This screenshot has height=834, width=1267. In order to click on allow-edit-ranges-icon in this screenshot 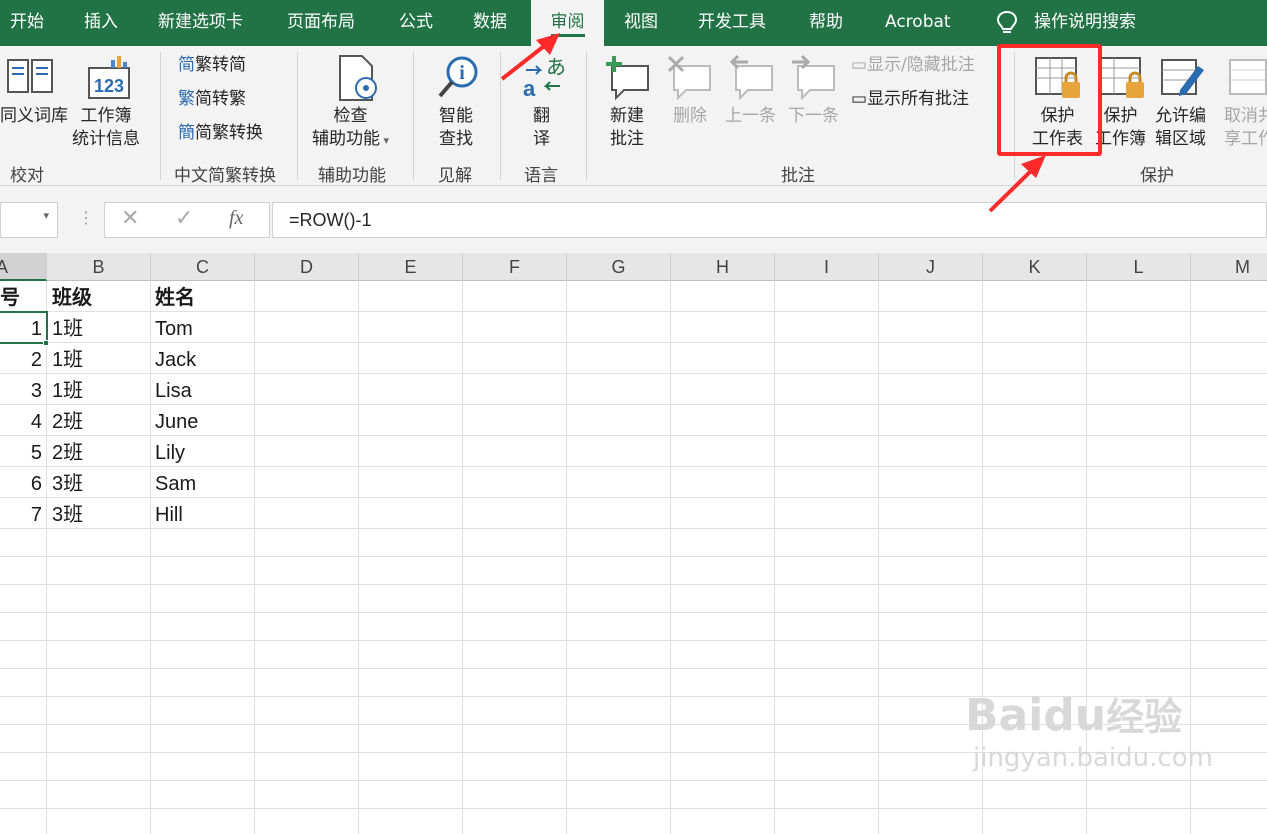, I will do `click(1182, 77)`.